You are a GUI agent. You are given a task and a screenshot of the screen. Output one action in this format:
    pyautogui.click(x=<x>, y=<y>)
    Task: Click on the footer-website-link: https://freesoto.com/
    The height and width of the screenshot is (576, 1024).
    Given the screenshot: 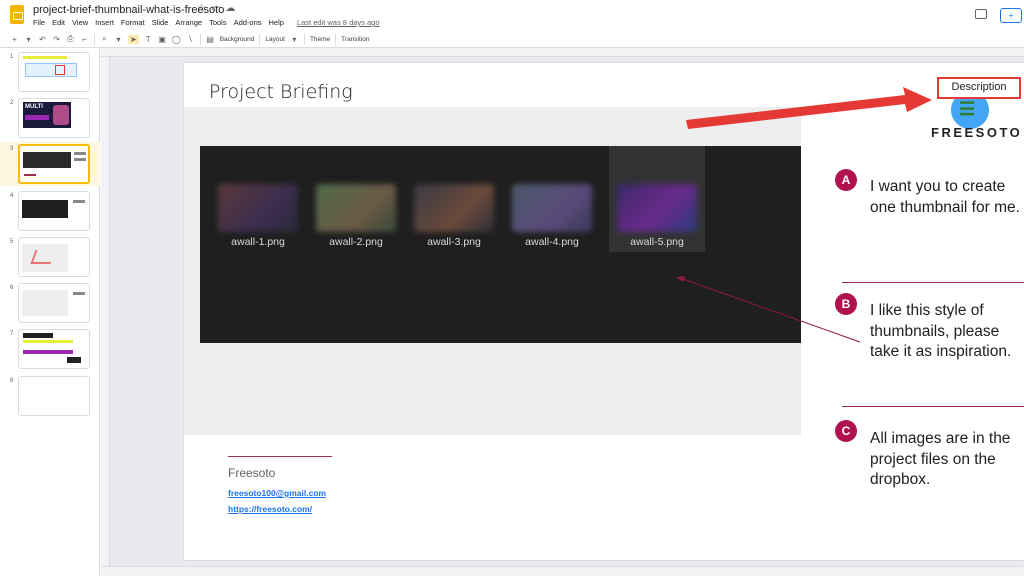 What is the action you would take?
    pyautogui.click(x=270, y=509)
    